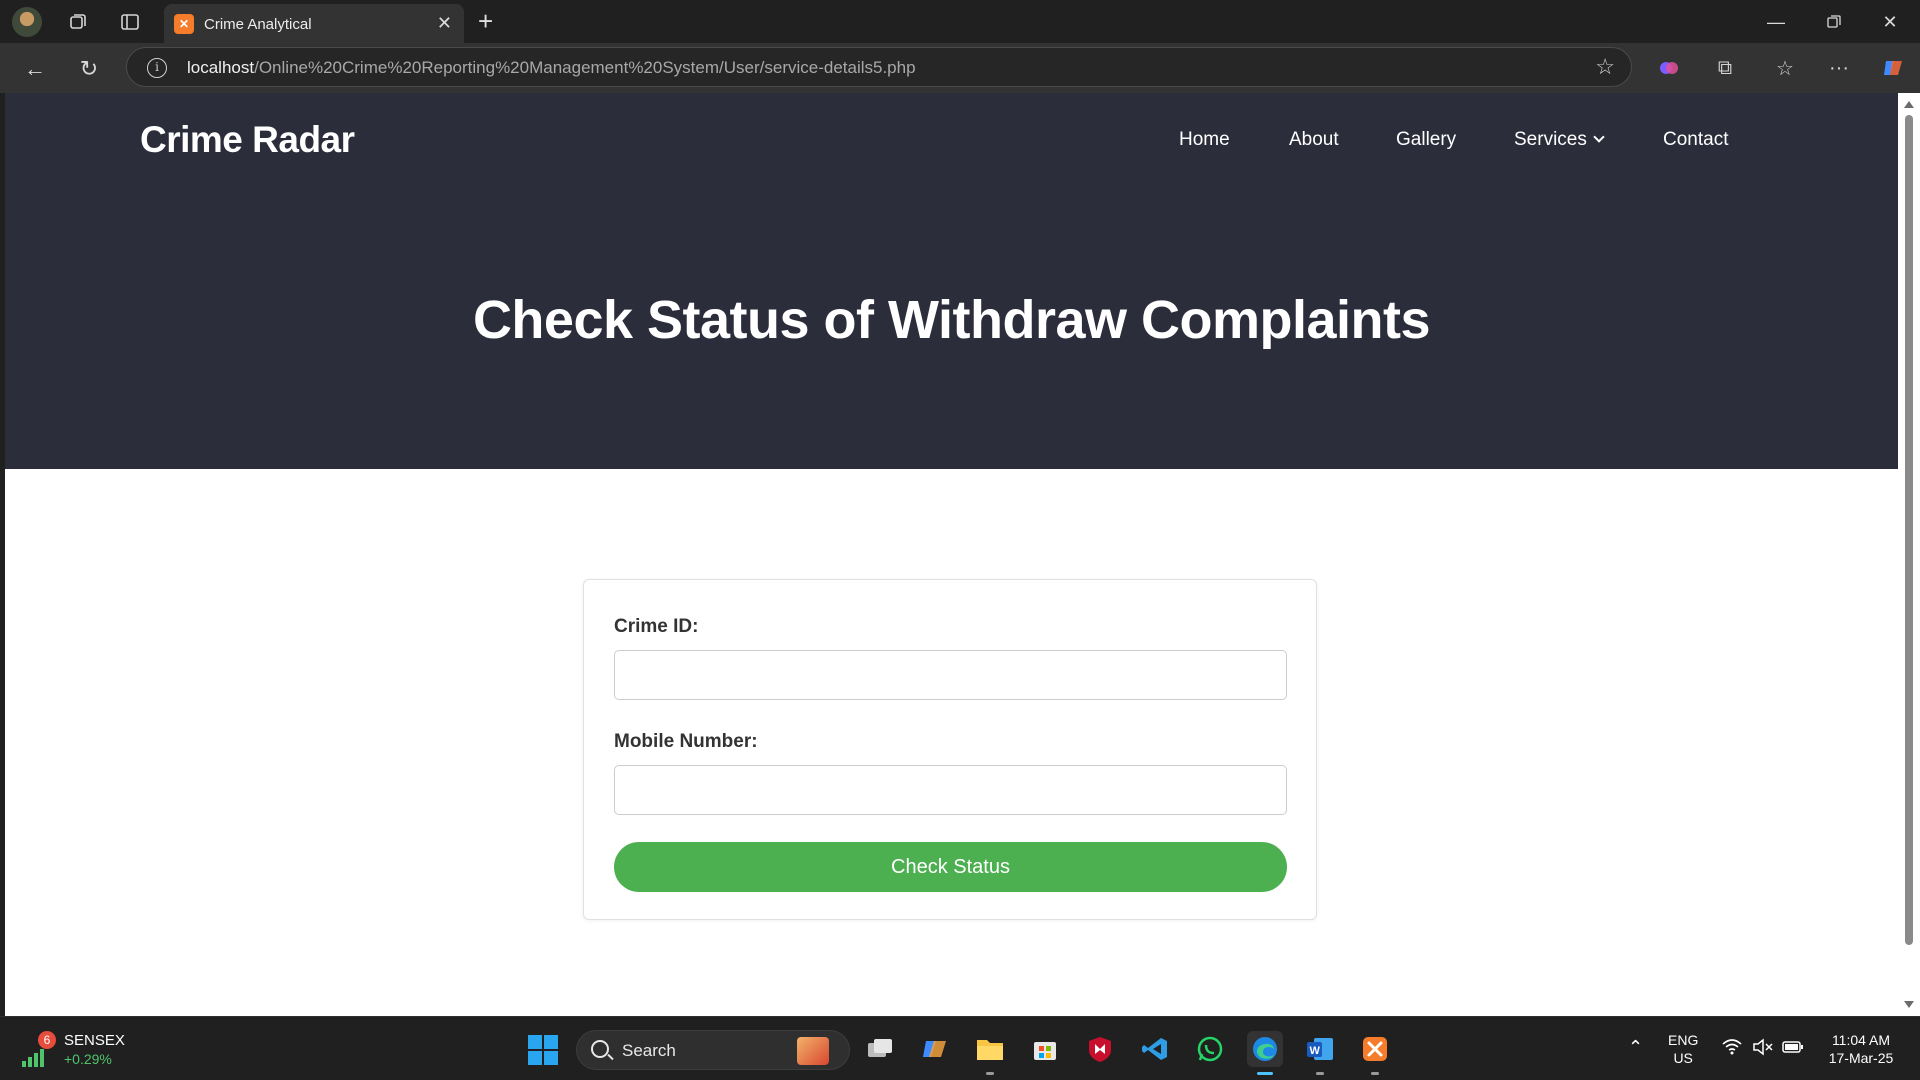  I want to click on back-icon: ←, so click(35, 69).